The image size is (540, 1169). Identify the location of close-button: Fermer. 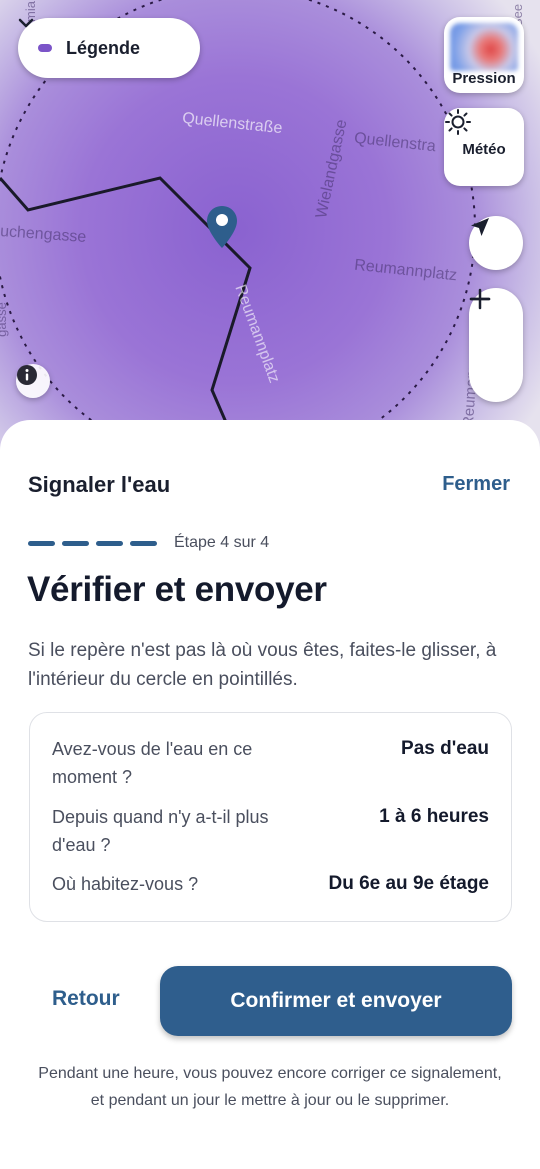
(476, 484).